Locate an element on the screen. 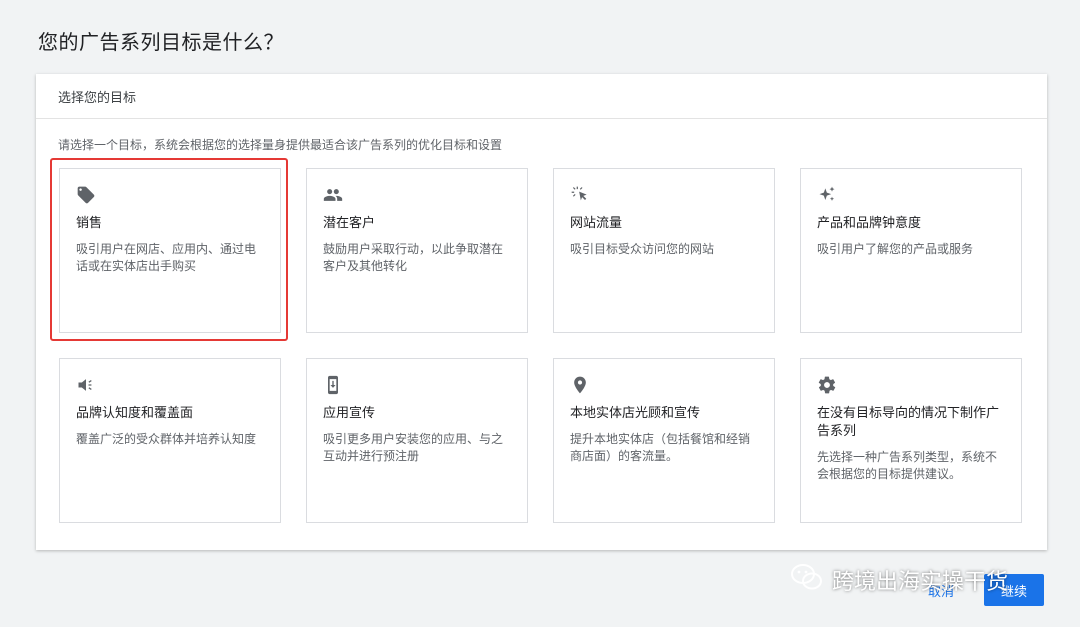  desc-line: 提升本地实体店（包括餐馆和经销 is located at coordinates (664, 439).